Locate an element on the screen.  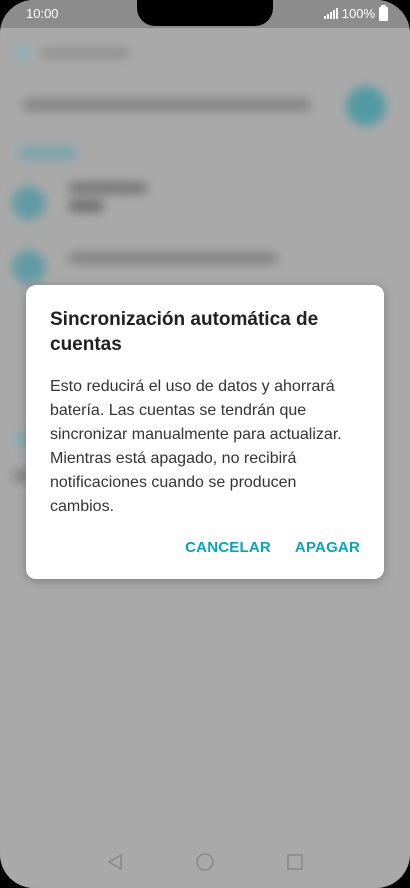
back-icon is located at coordinates (115, 862).